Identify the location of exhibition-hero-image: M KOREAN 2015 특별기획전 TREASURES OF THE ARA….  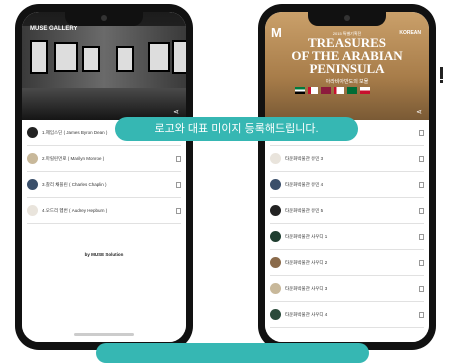
(347, 66).